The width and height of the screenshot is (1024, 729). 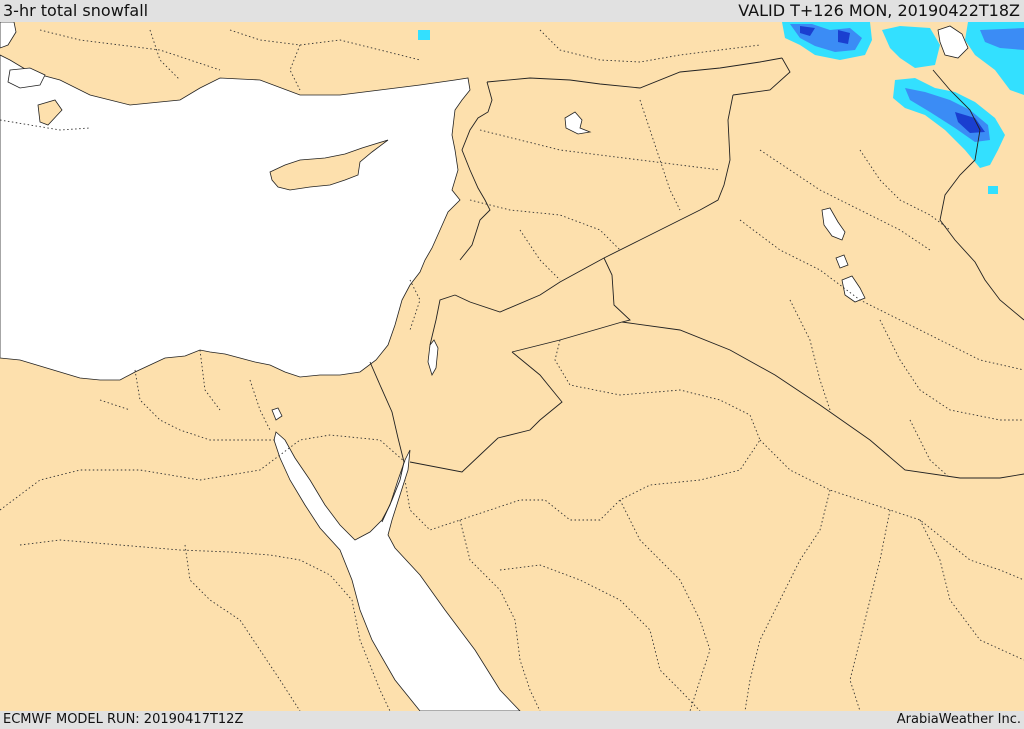 What do you see at coordinates (958, 719) in the screenshot?
I see `credit-label: ArabiaWeather Inc.` at bounding box center [958, 719].